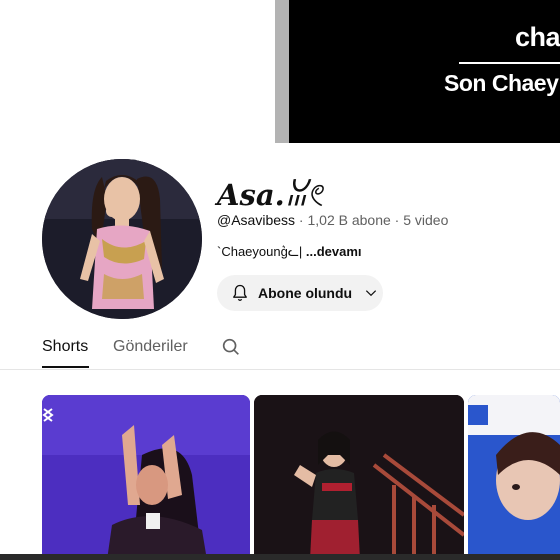 Image resolution: width=560 pixels, height=560 pixels. Describe the element at coordinates (260, 251) in the screenshot. I see `description-text: `Chaeyoung͛ᓚ|` at that location.